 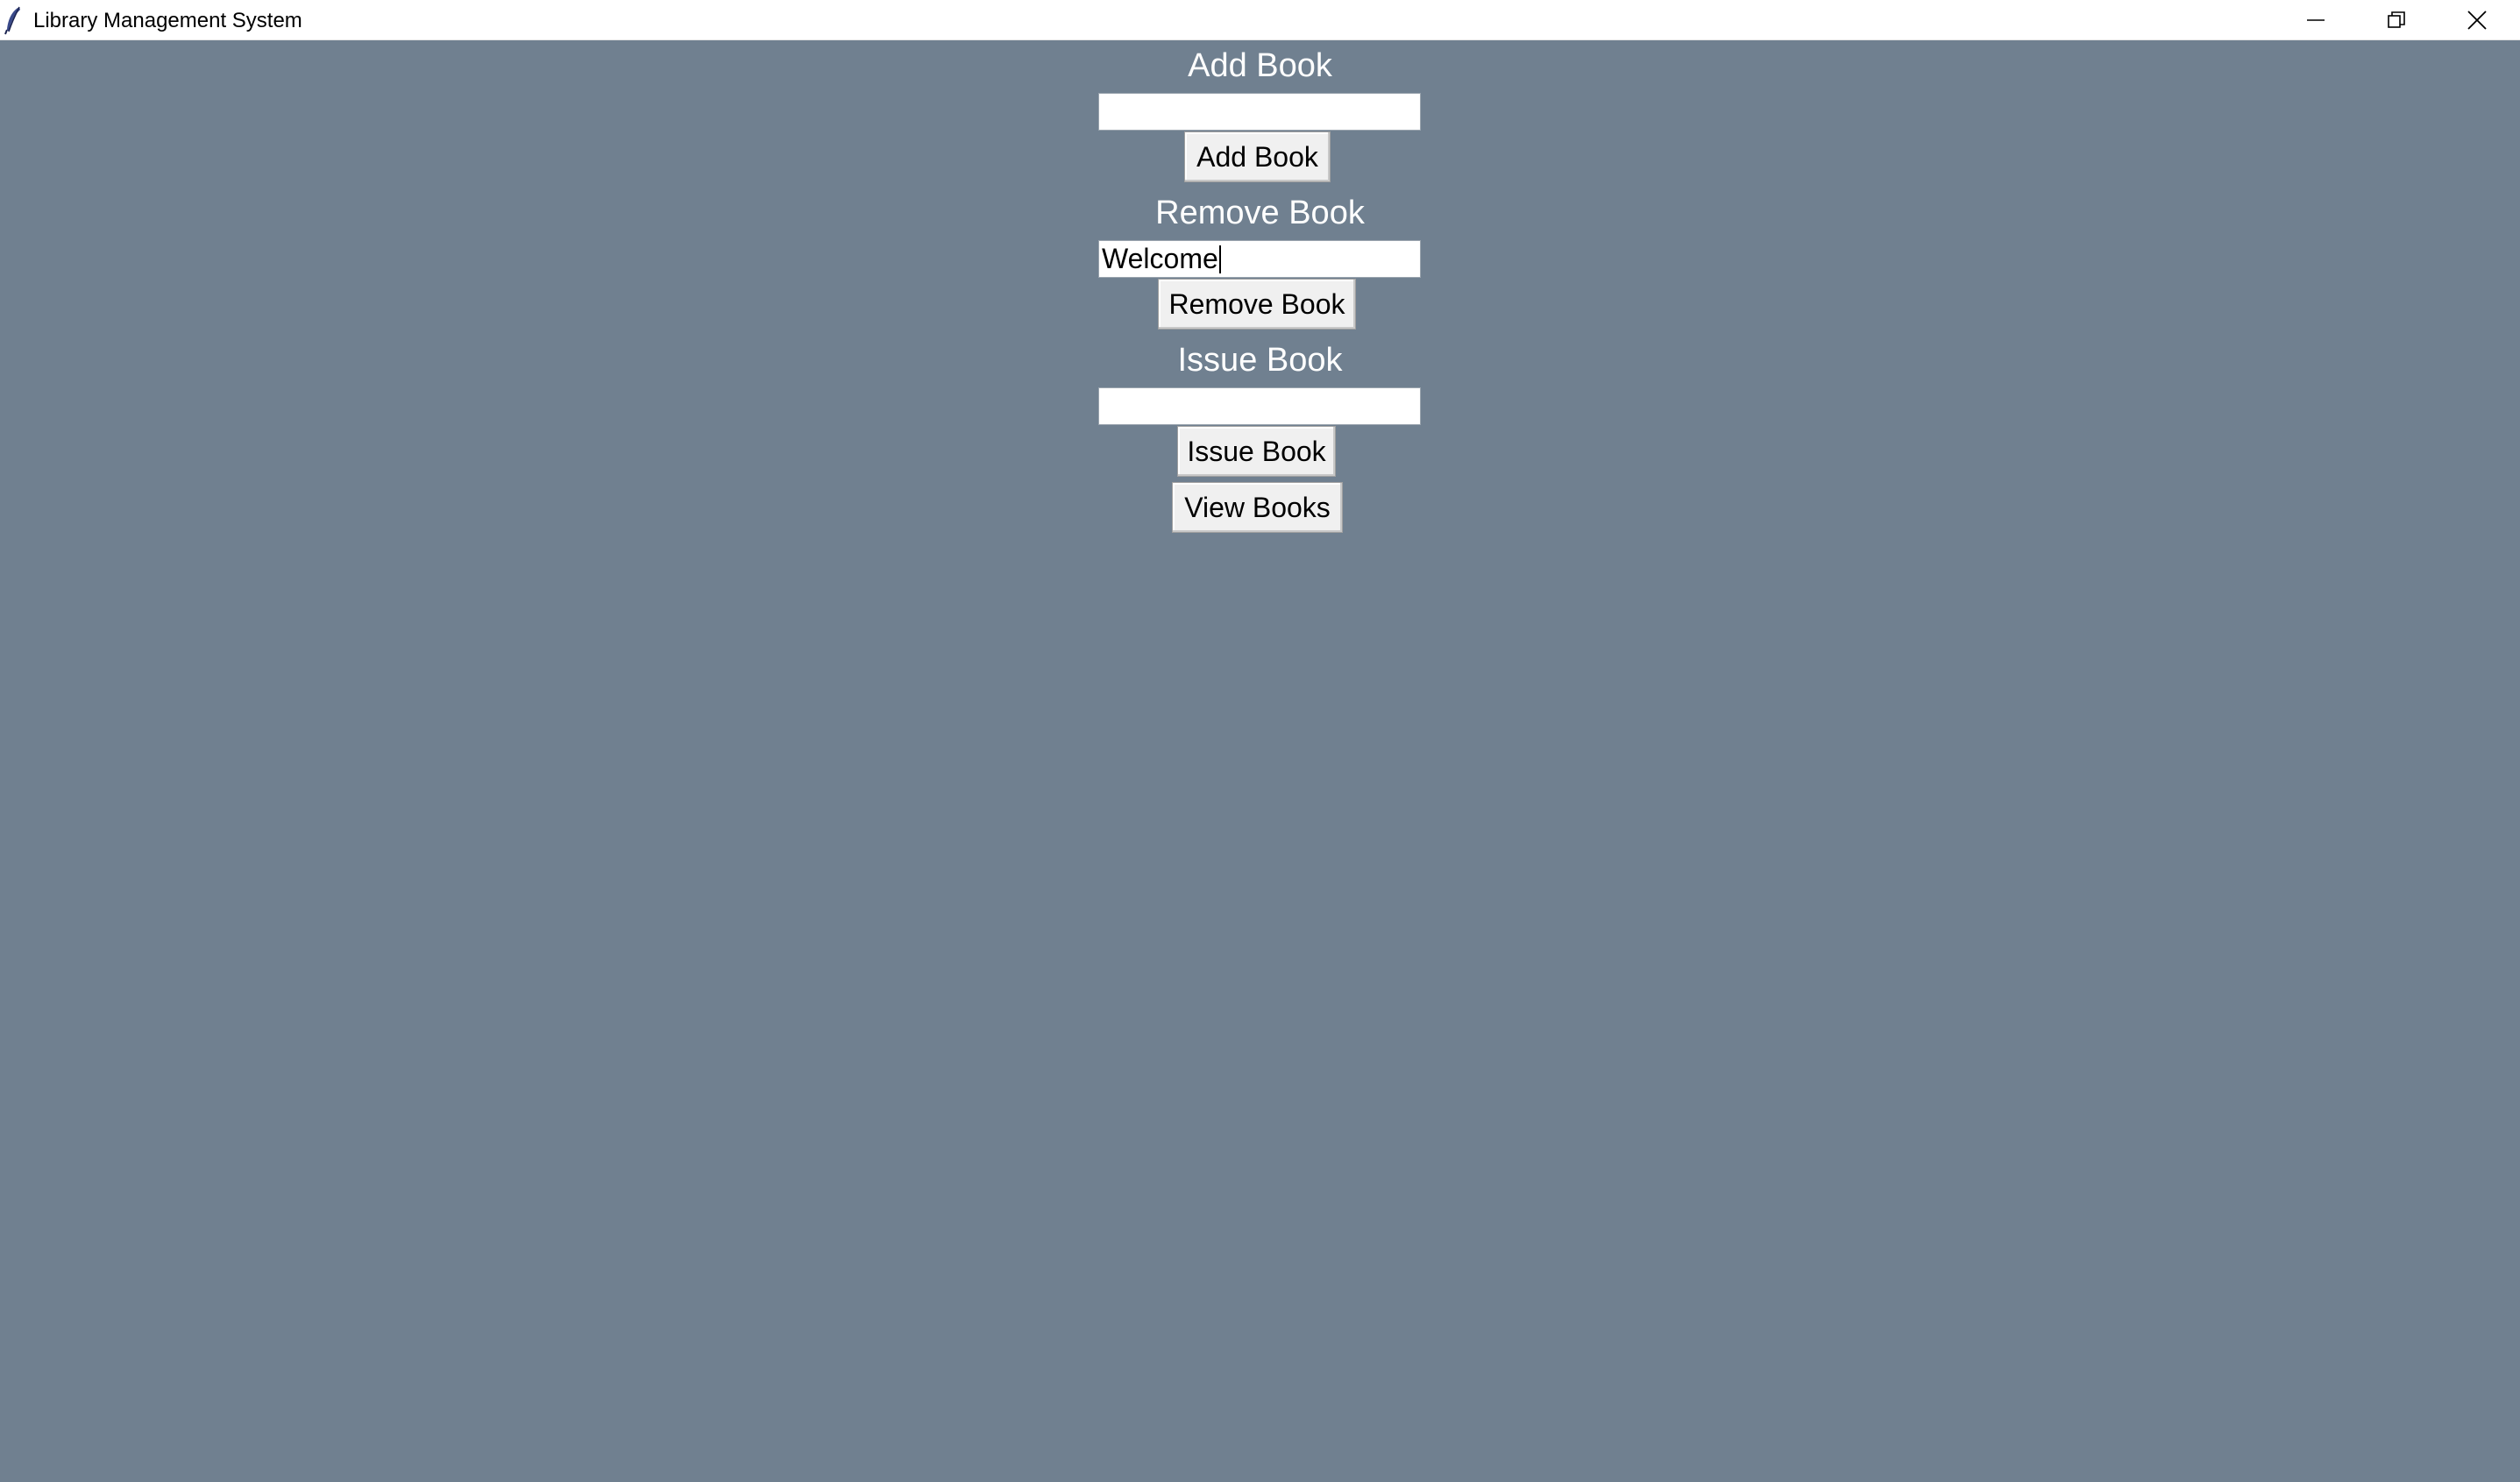 I want to click on add-book-input, so click(x=1259, y=112).